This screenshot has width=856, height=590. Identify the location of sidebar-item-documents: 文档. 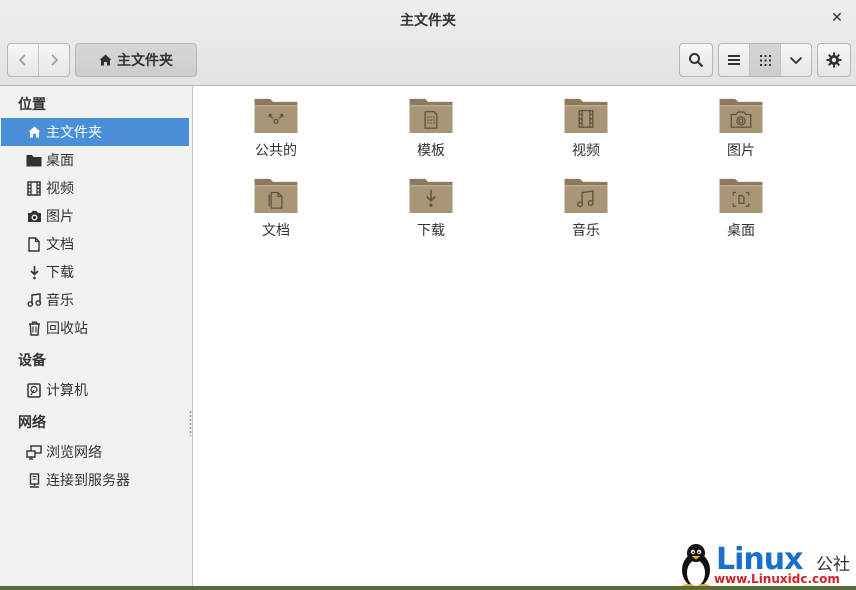
(95, 244).